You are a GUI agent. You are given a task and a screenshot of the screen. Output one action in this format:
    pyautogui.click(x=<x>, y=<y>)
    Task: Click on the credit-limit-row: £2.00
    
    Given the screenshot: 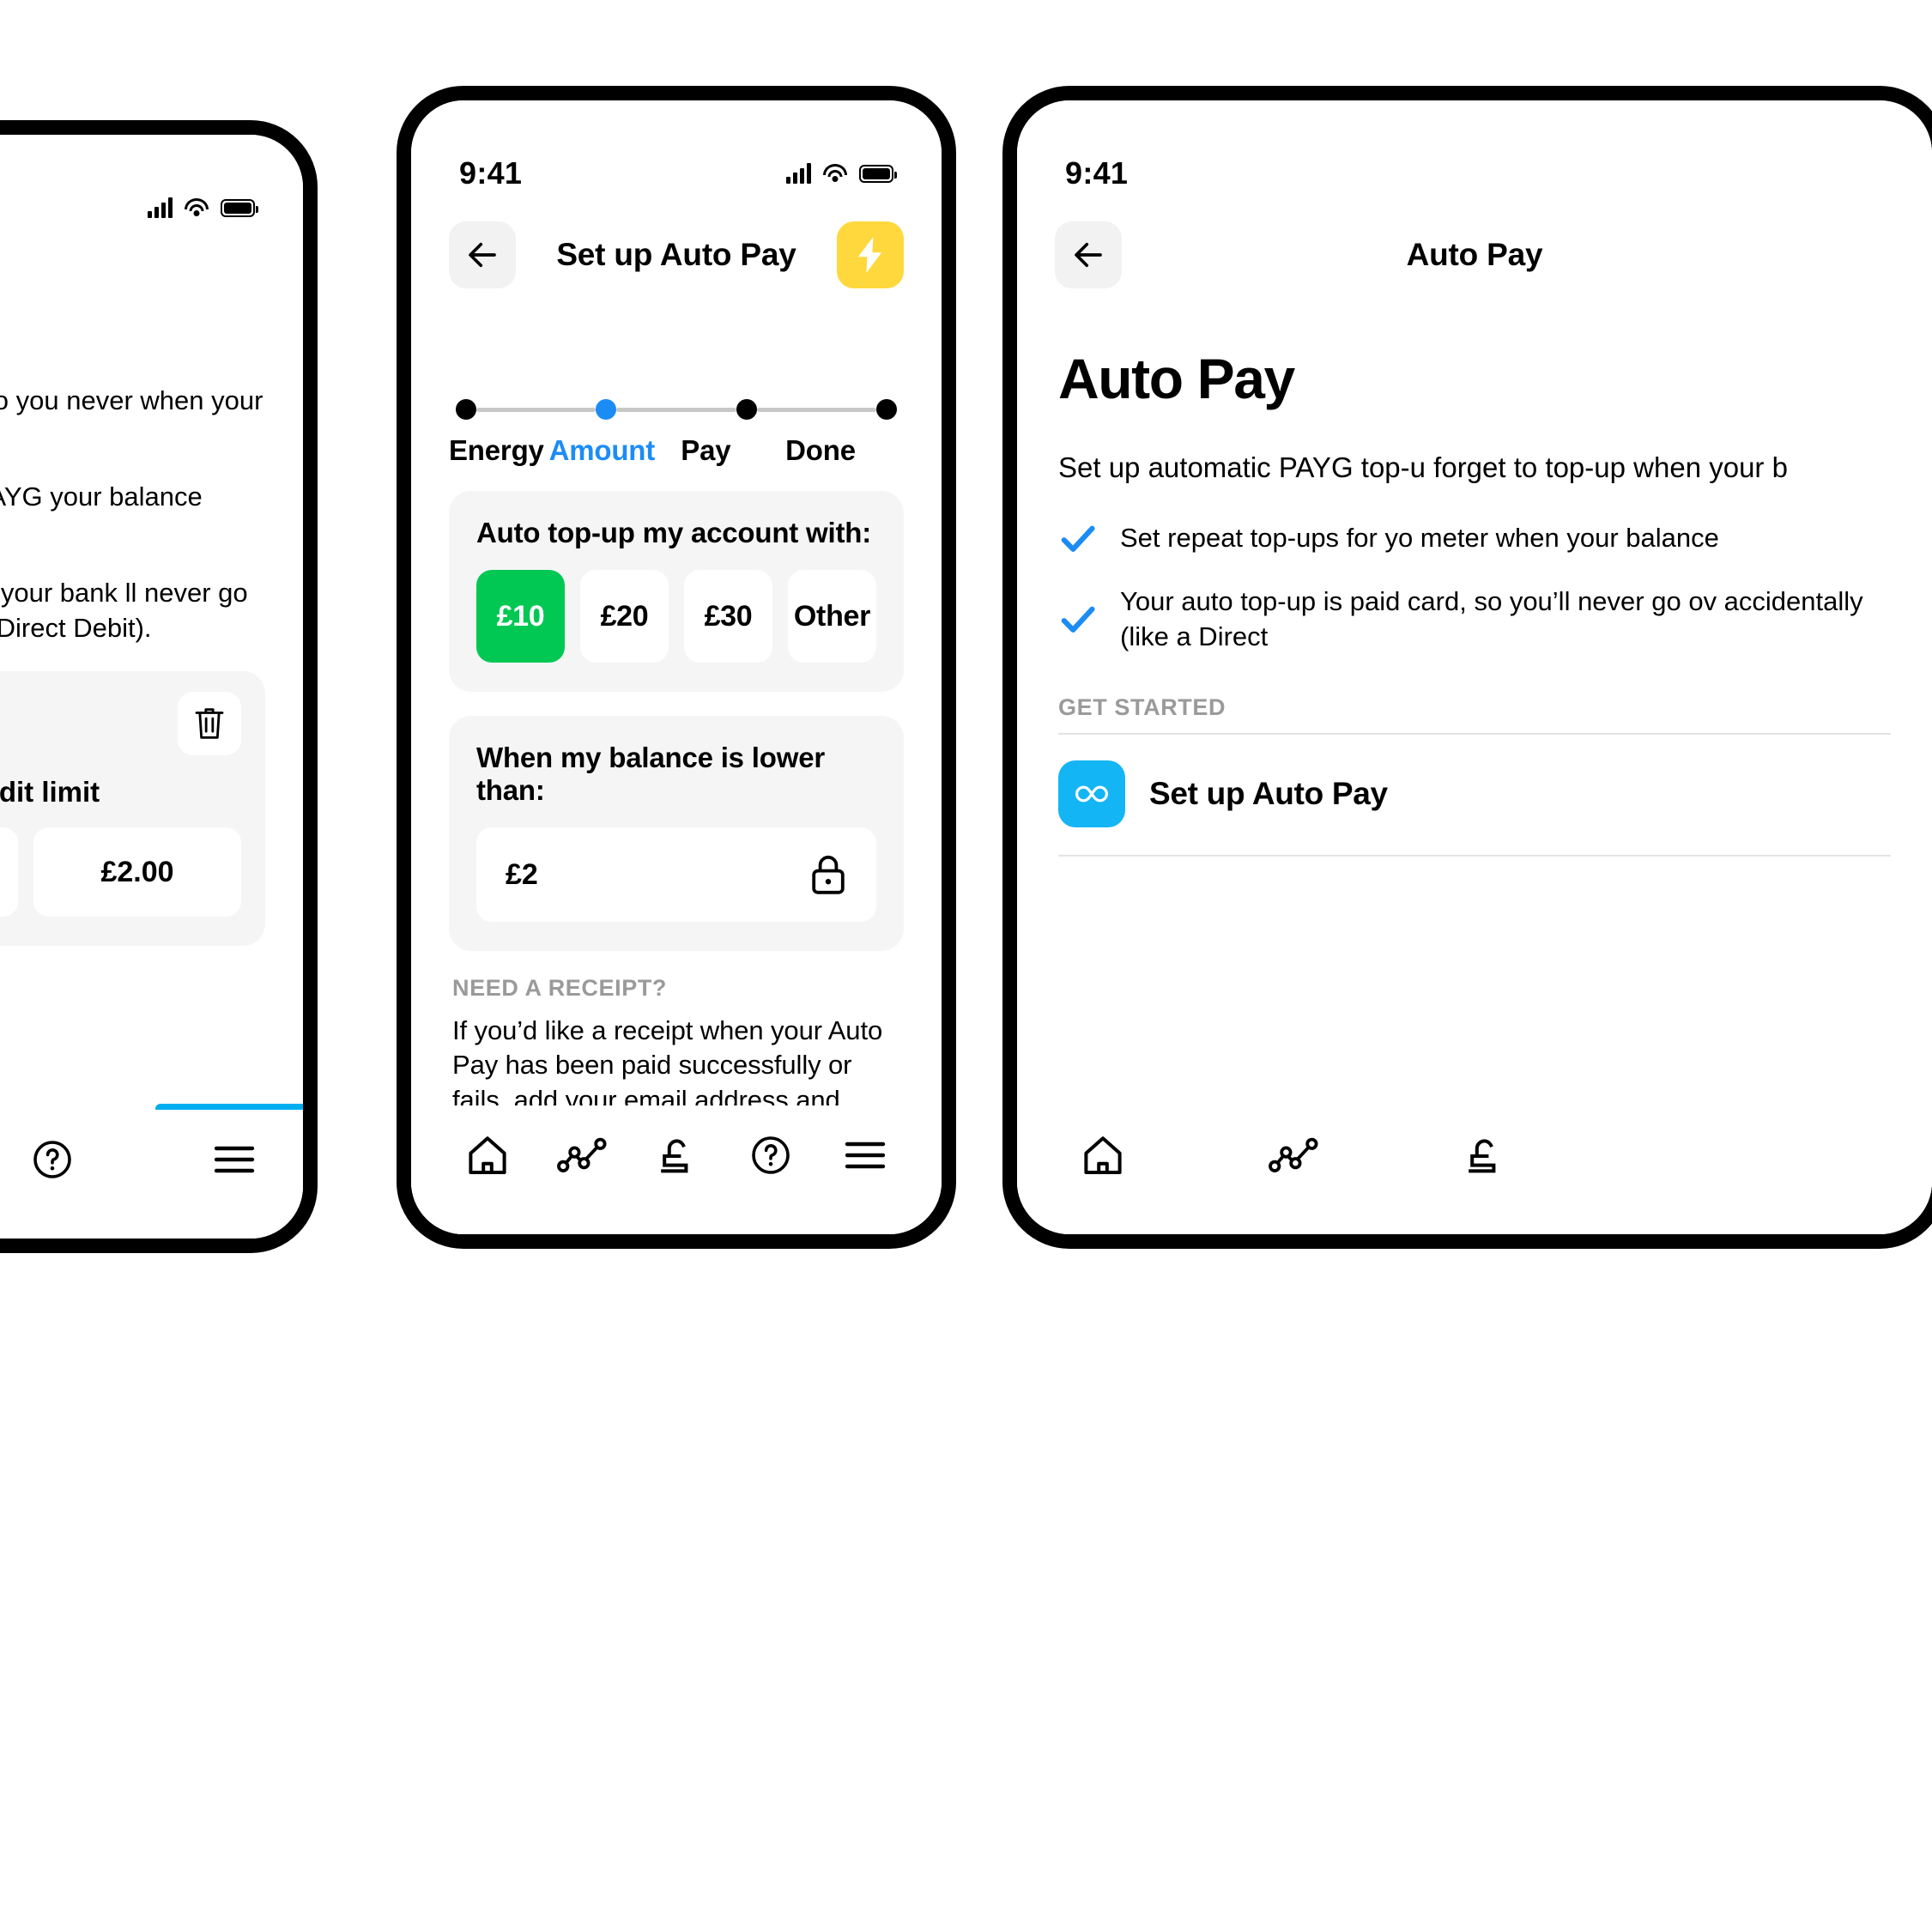 What is the action you would take?
    pyautogui.click(x=121, y=873)
    